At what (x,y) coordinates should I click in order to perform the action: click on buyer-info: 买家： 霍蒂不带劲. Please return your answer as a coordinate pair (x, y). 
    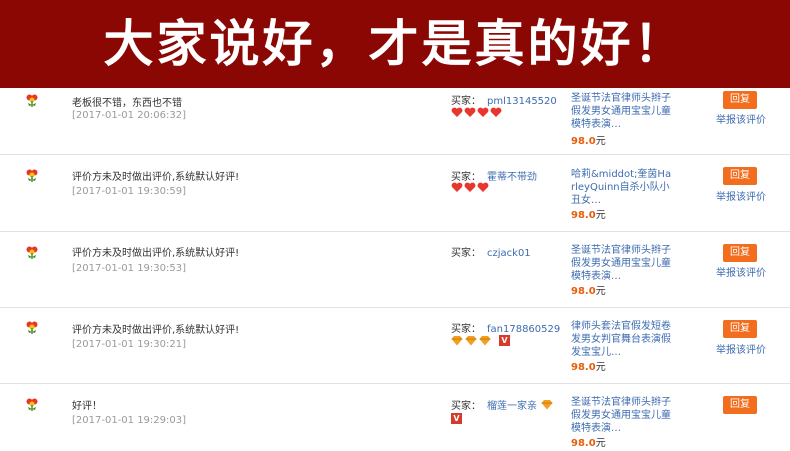
    Looking at the image, I should click on (494, 175).